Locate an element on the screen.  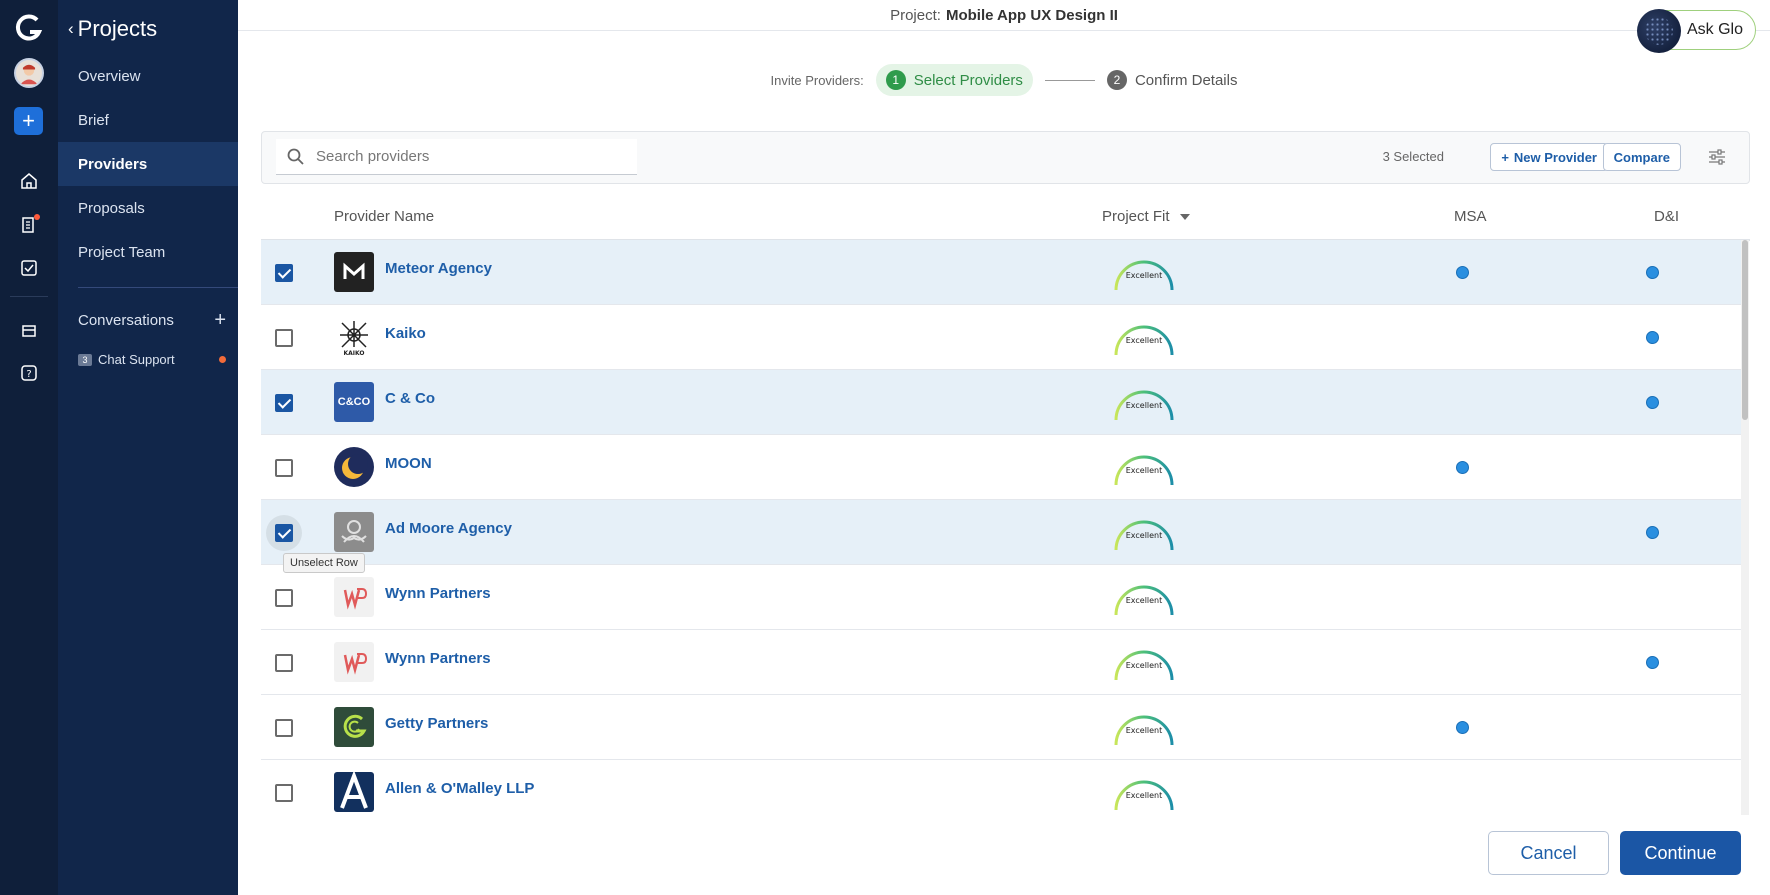
scrollbar-thumb is located at coordinates (1745, 330).